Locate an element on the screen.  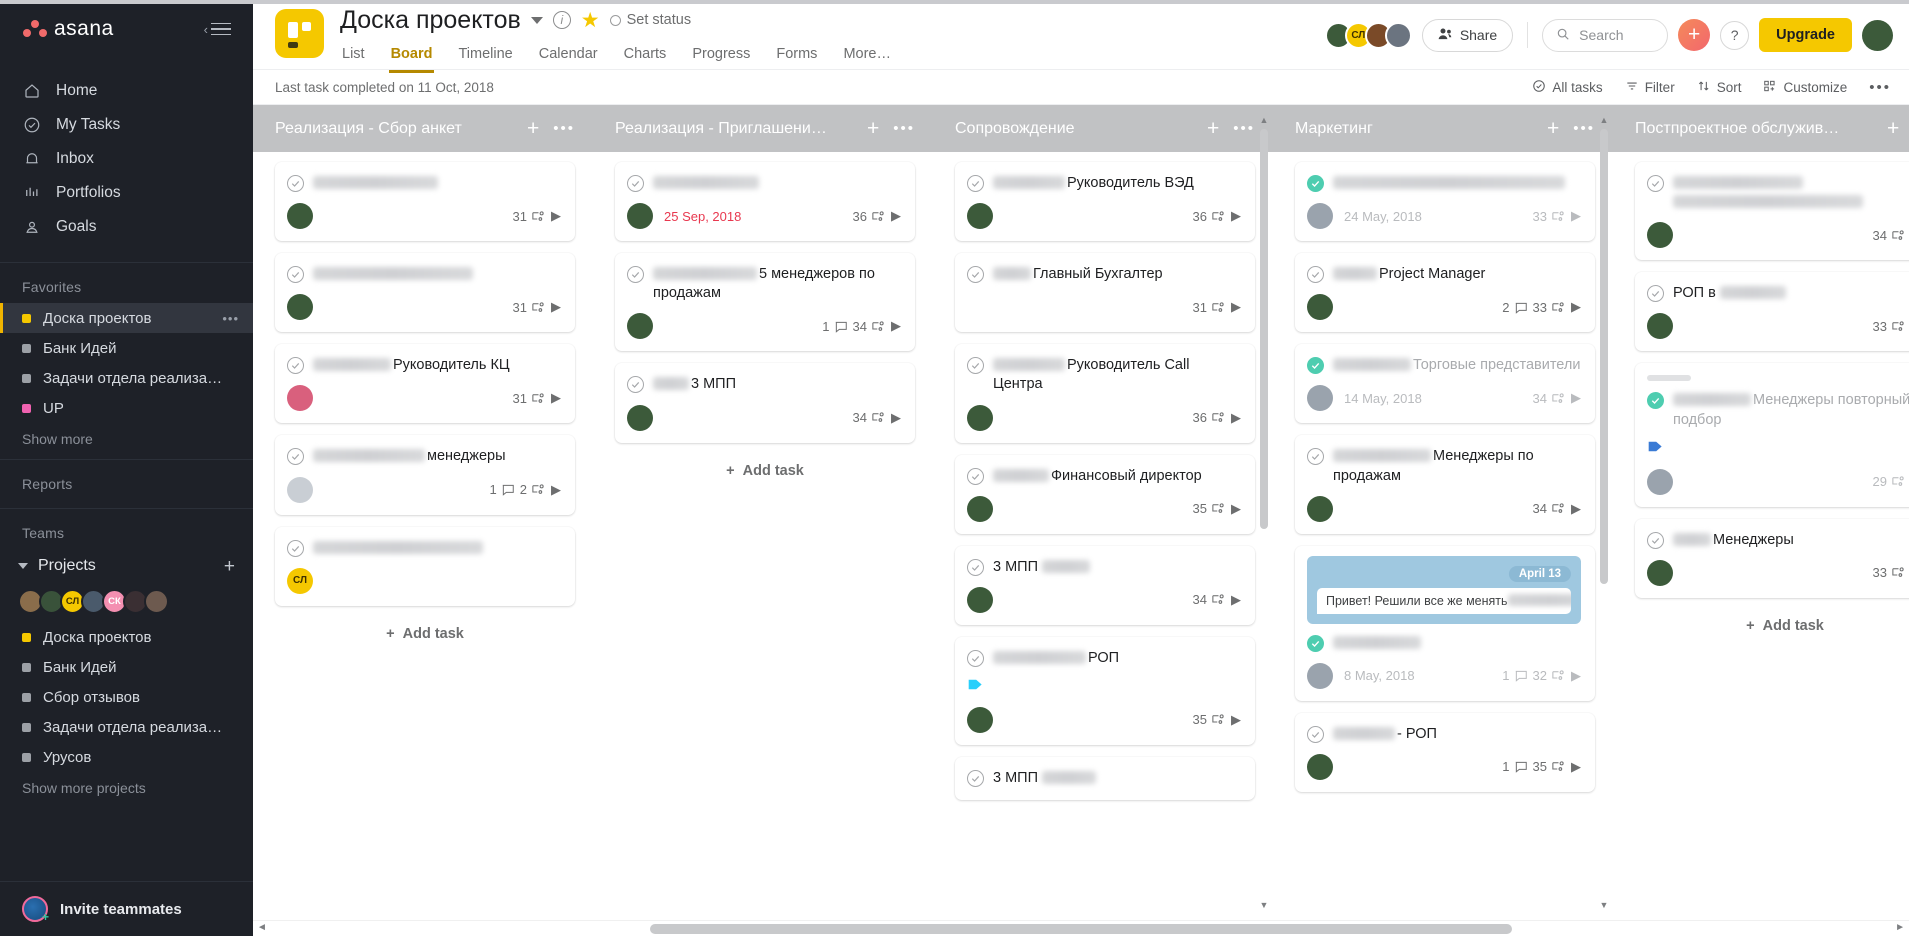
due-date: 25 Sep, 2018 is located at coordinates (702, 216).